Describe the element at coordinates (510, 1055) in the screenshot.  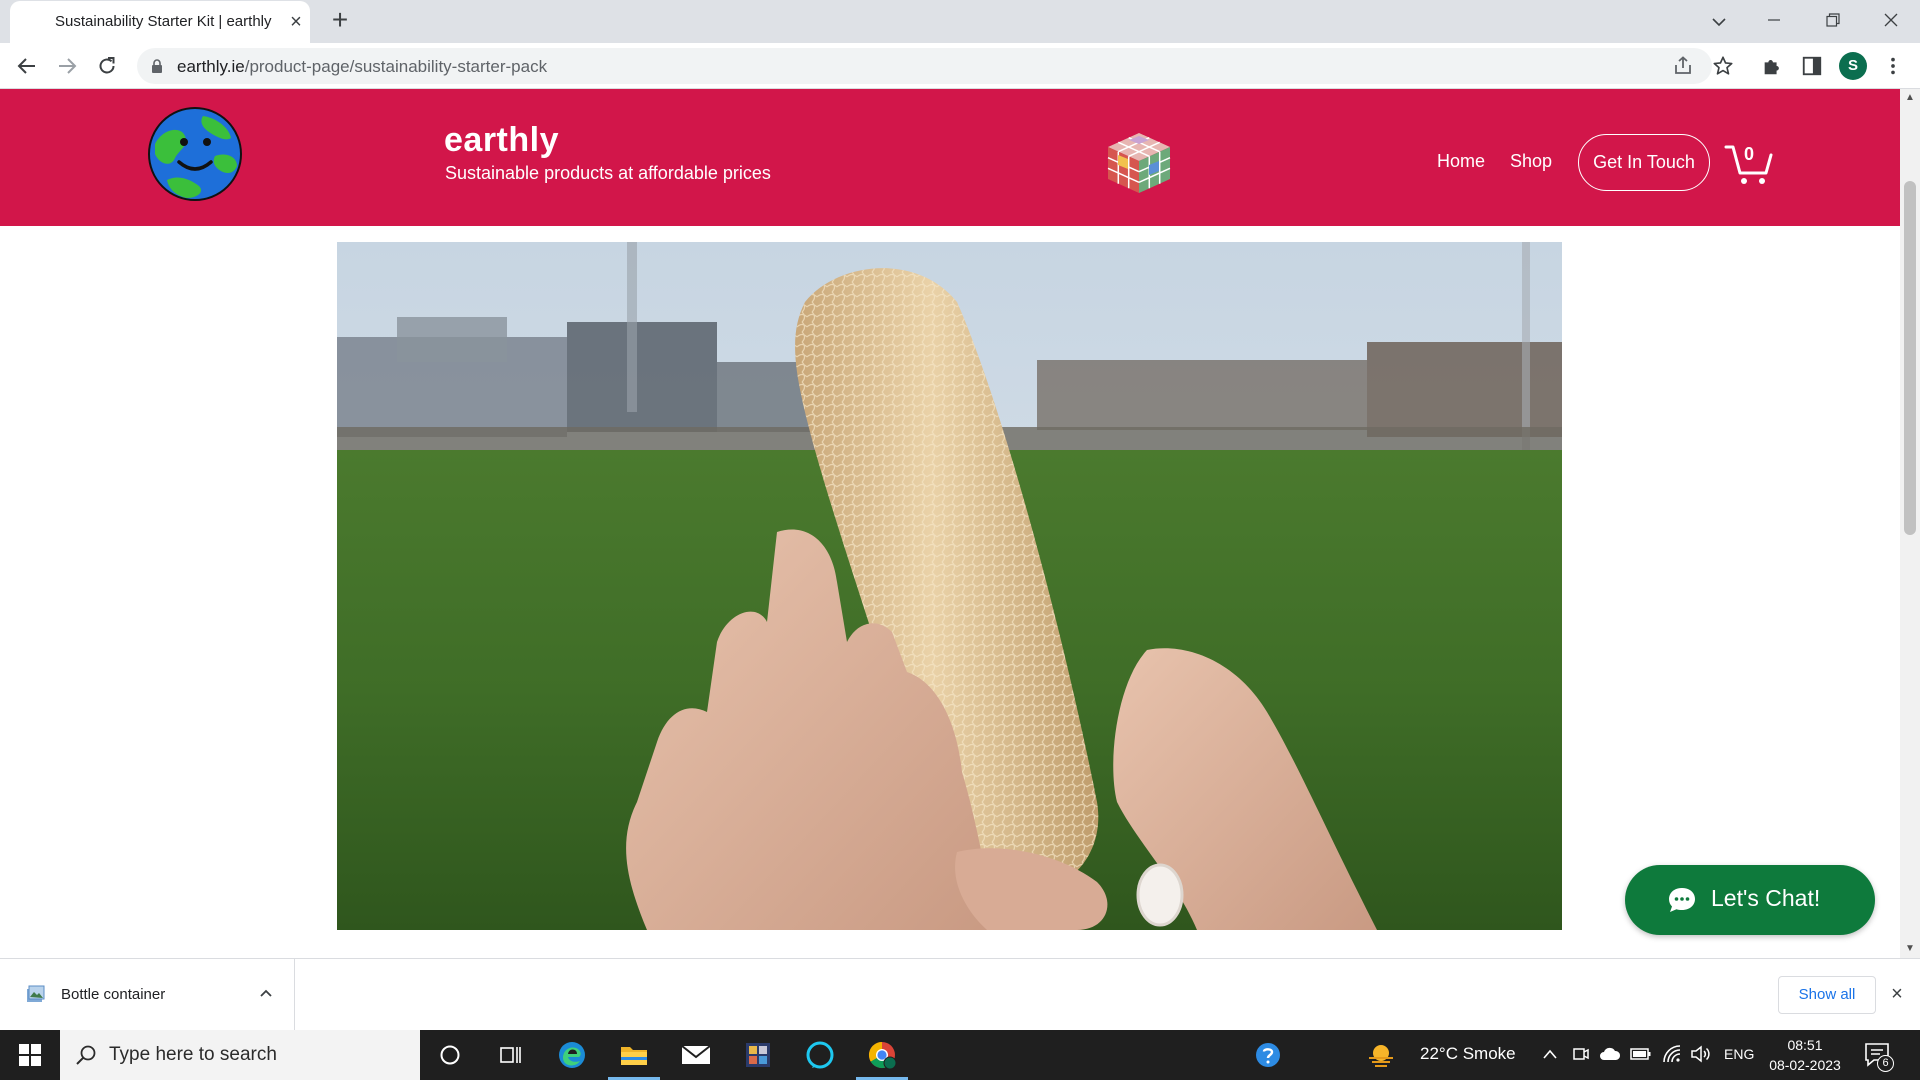
I see `task-view-icon` at that location.